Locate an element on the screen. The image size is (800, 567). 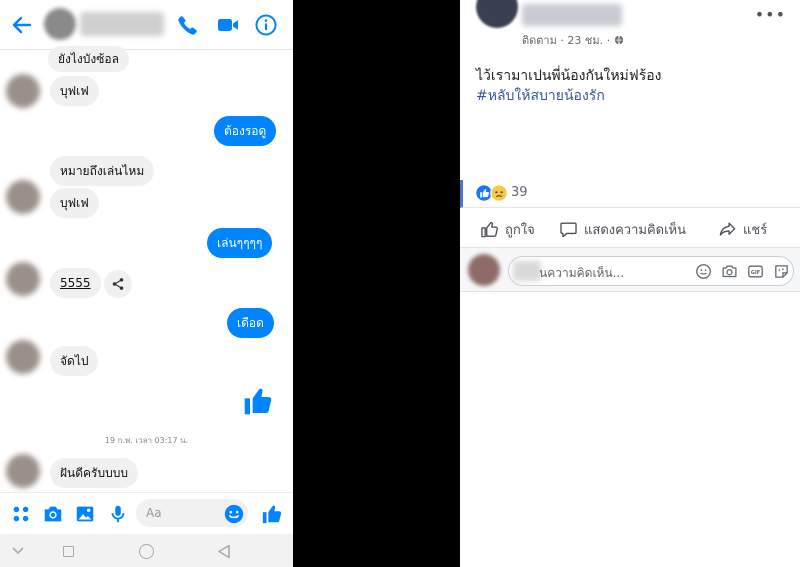
contact-name is located at coordinates (122, 24).